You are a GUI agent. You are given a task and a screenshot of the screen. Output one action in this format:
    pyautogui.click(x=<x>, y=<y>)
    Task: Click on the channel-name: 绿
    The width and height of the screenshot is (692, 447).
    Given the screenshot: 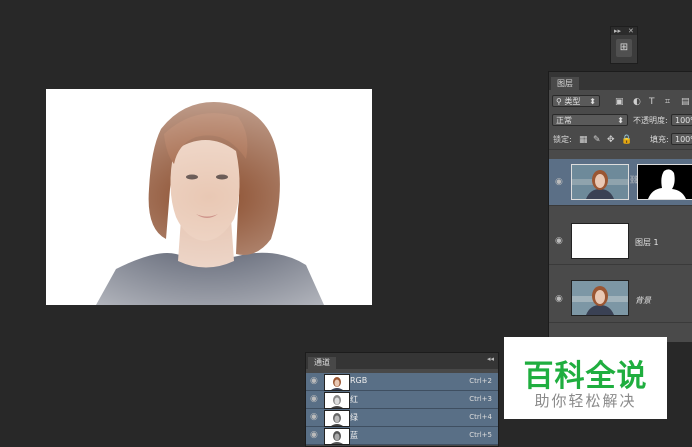 What is the action you would take?
    pyautogui.click(x=354, y=417)
    